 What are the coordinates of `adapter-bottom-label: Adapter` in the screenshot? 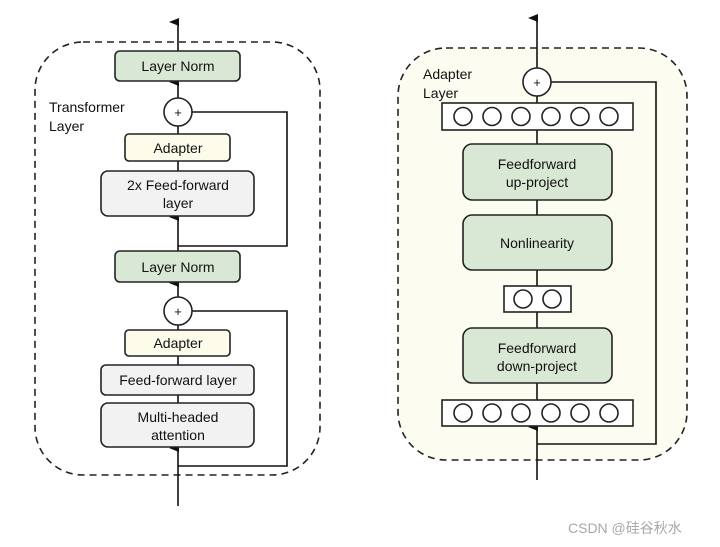 It's located at (177, 343).